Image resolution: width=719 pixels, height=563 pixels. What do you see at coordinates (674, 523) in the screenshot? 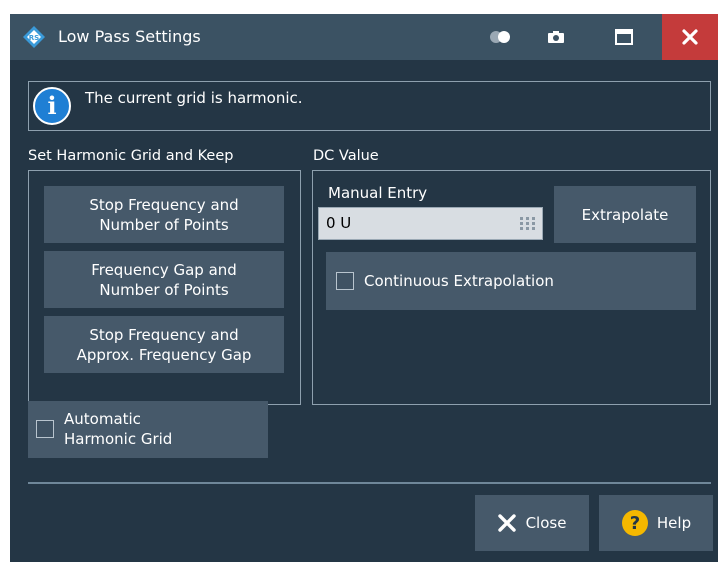
I see `help-button-label: Help` at bounding box center [674, 523].